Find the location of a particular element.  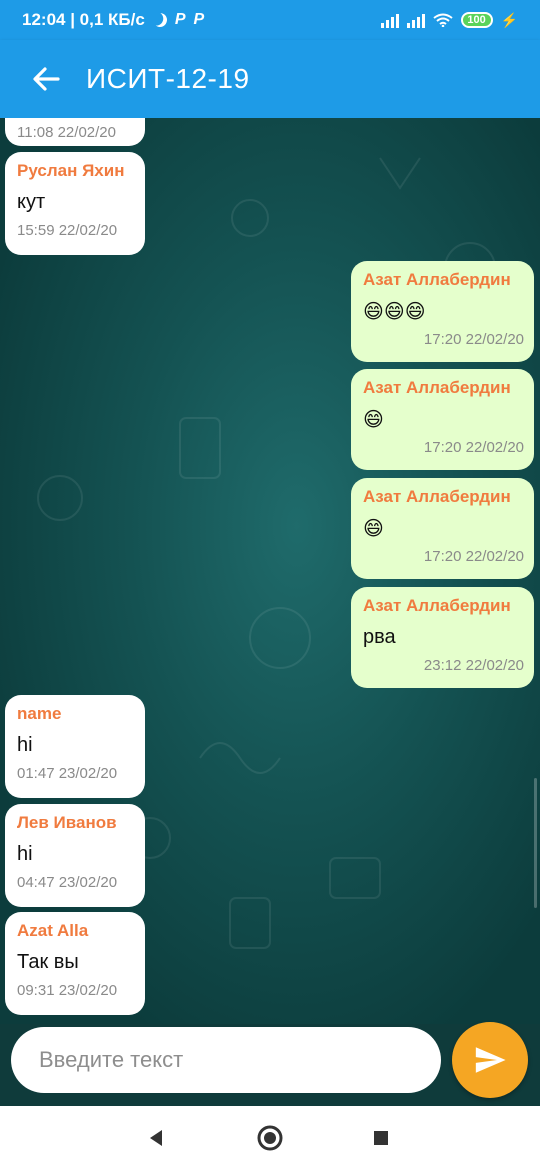

message-text: 😄😄😄 is located at coordinates (394, 311).